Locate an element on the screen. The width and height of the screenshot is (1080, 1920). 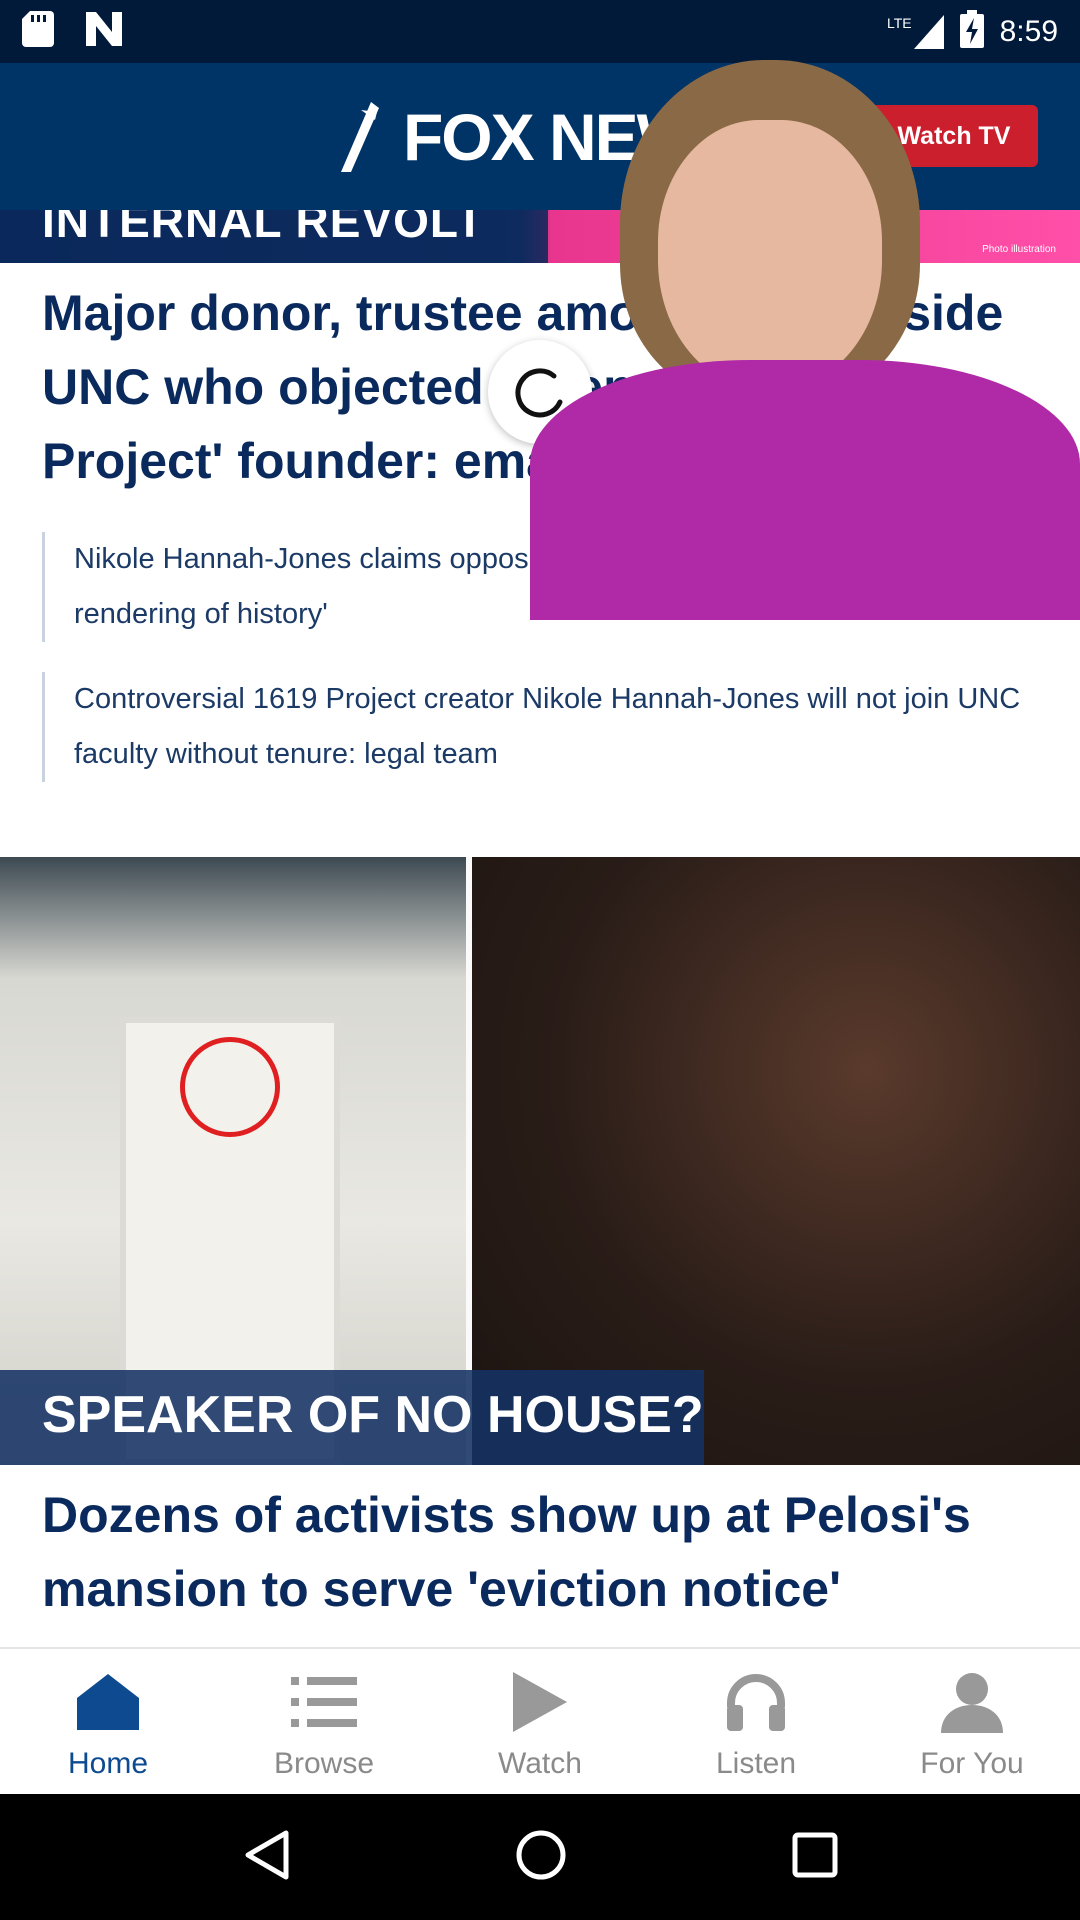
nav-watch: Watch is located at coordinates (540, 1721).